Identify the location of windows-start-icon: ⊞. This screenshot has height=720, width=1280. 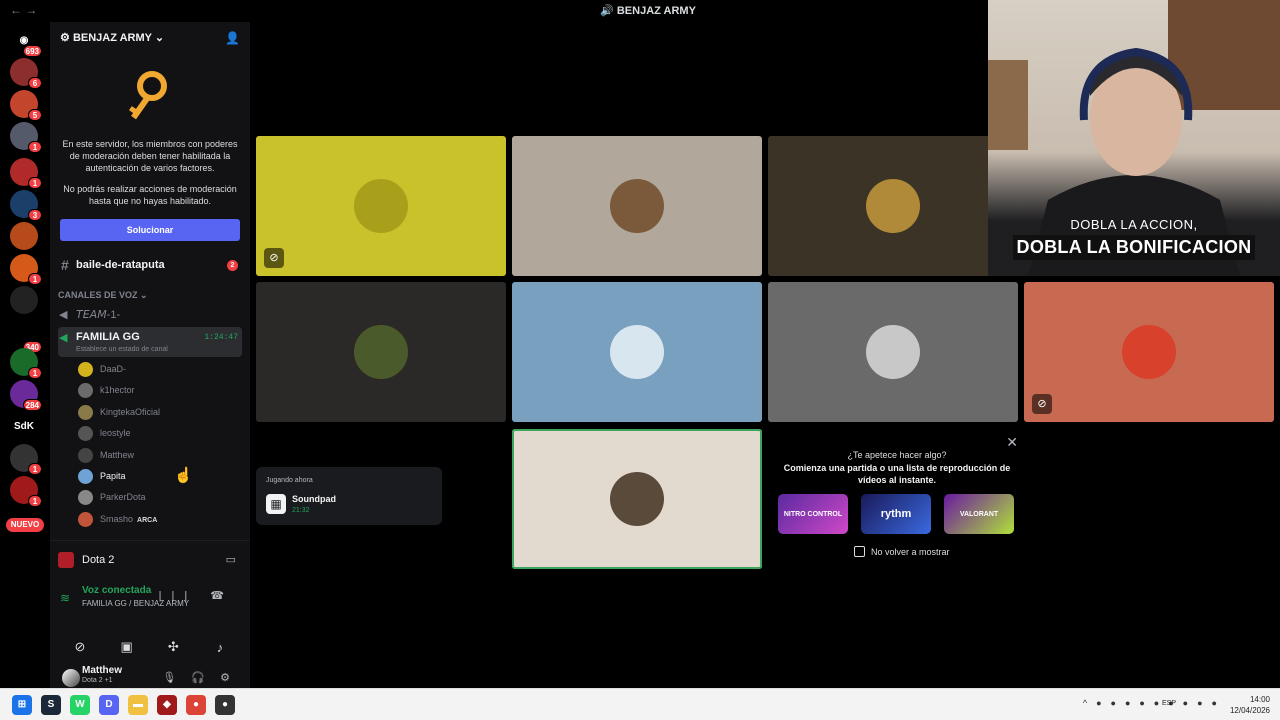
(22, 705).